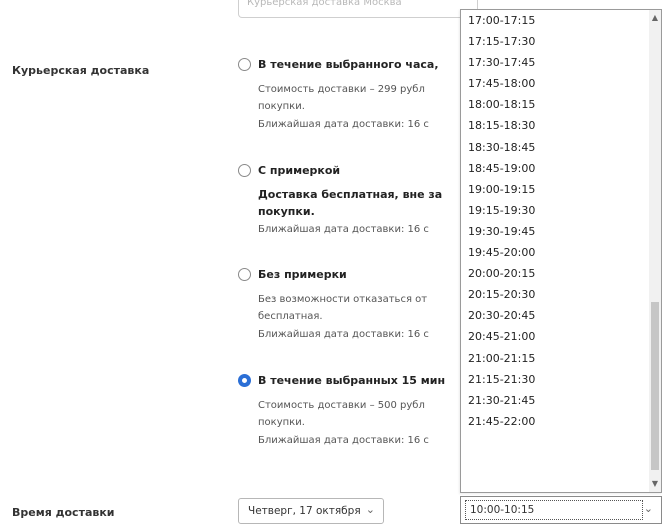  I want to click on scroll-down-arrow-icon: ▼, so click(655, 484).